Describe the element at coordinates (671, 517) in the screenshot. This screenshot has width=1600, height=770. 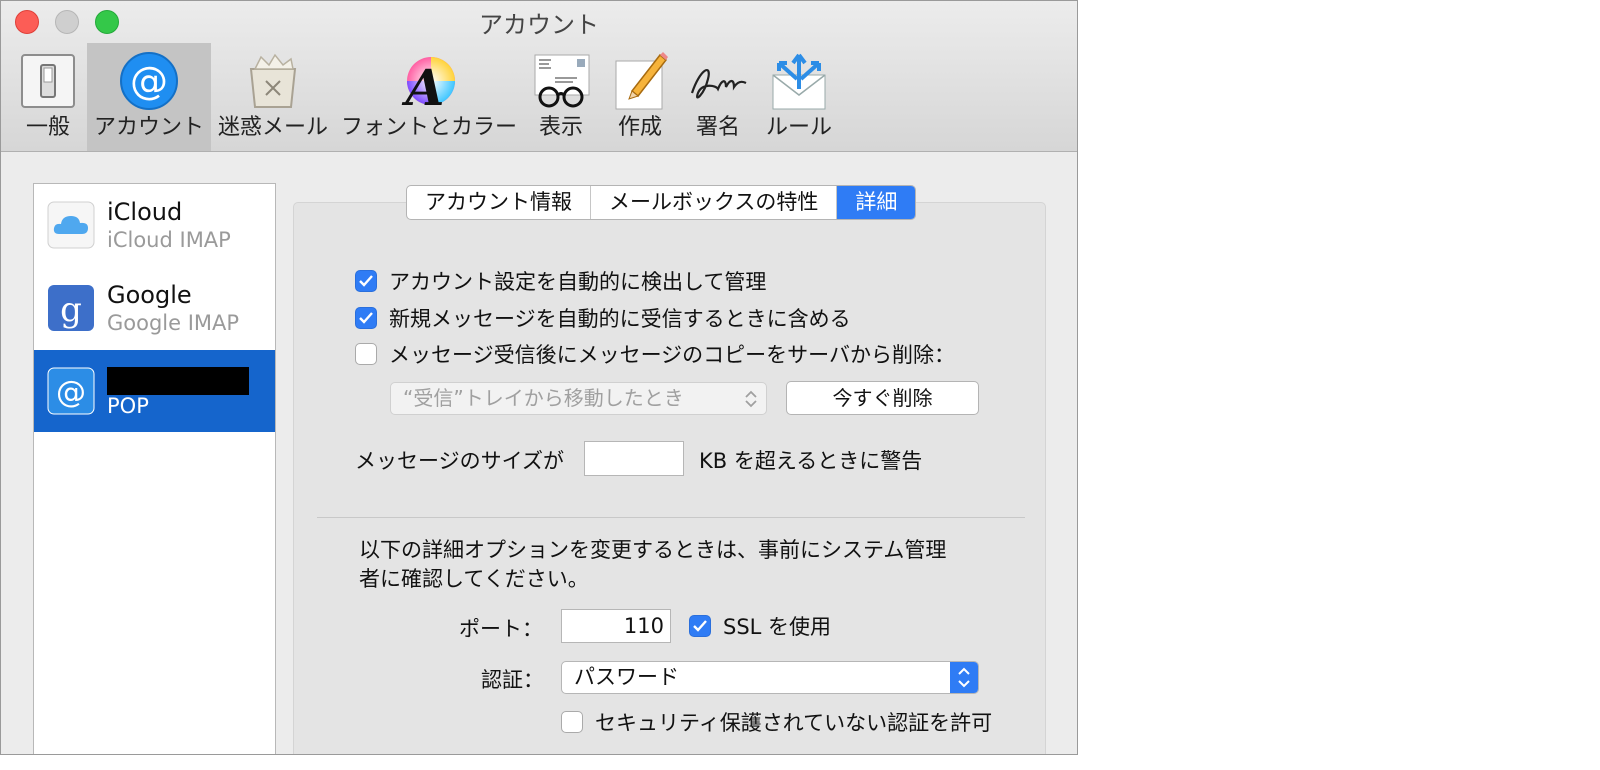
I see `separator` at that location.